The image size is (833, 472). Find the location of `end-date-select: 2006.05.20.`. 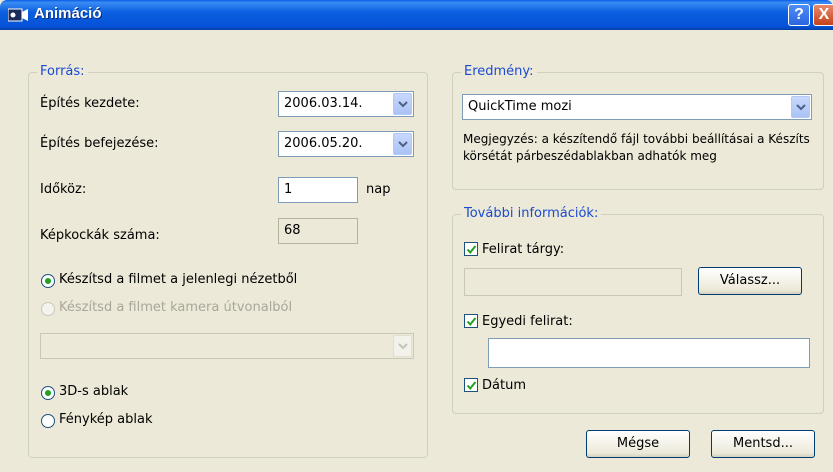

end-date-select: 2006.05.20. is located at coordinates (346, 144).